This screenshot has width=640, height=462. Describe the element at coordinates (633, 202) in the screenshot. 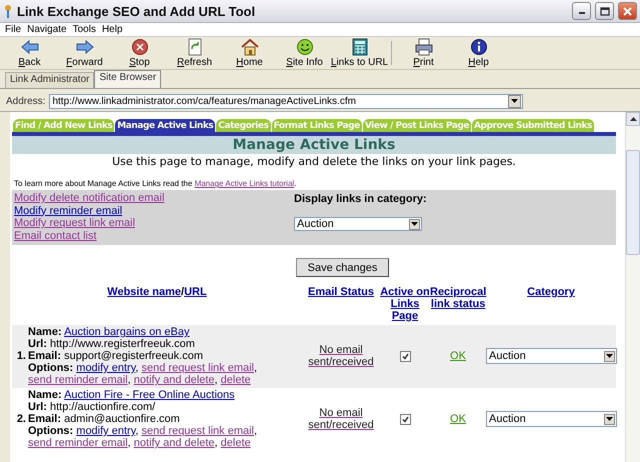

I see `scrollbar-thumb` at that location.